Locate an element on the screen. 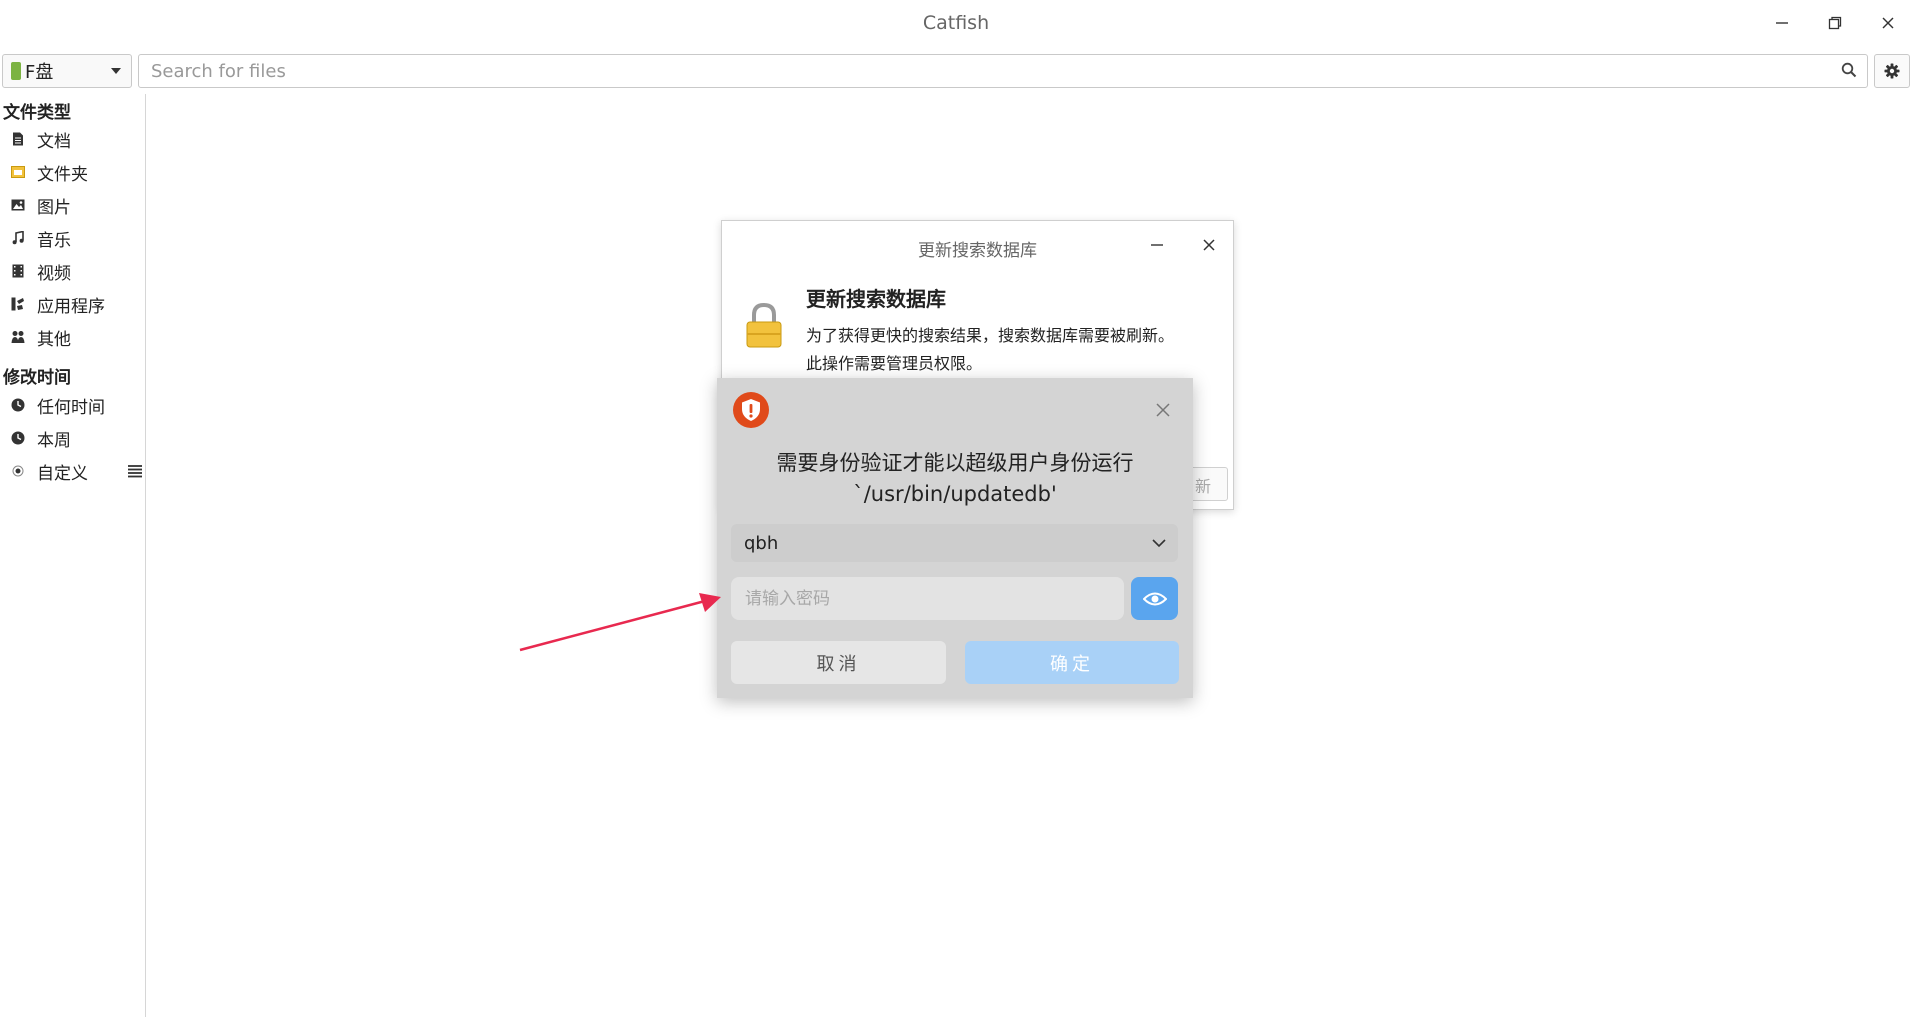 The image size is (1912, 1017). sidebar-item-label: 音乐 is located at coordinates (54, 240).